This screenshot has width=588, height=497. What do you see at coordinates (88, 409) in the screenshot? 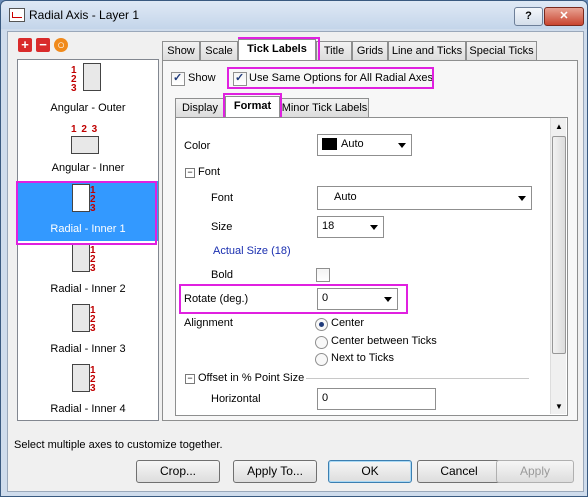
I see `axis-item-label: Radial - Inner 4` at bounding box center [88, 409].